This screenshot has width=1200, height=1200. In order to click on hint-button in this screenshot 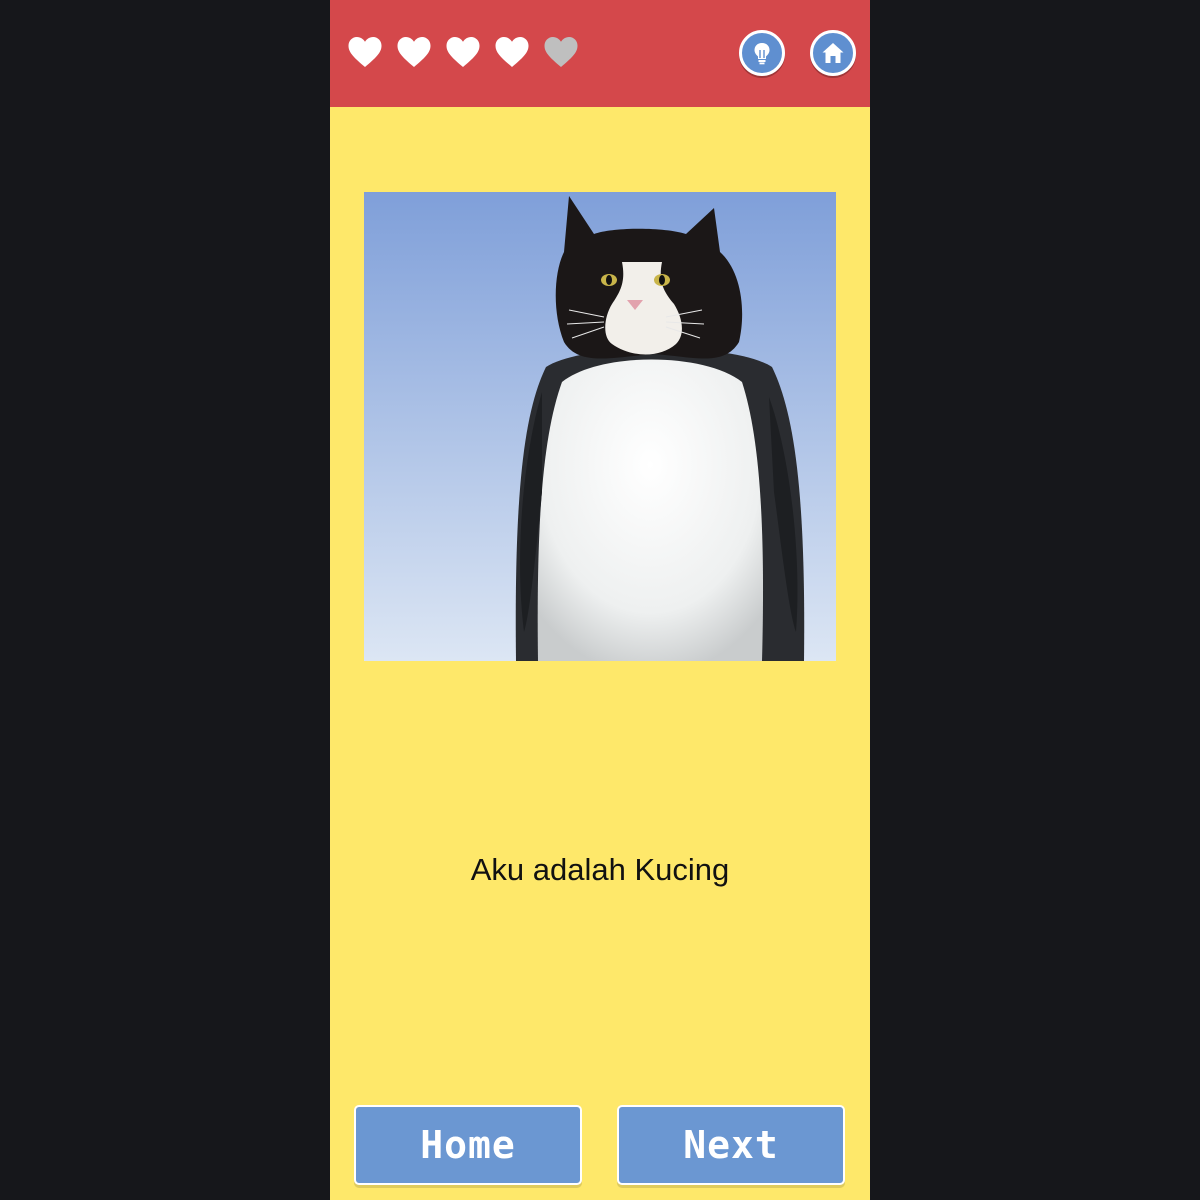, I will do `click(762, 53)`.